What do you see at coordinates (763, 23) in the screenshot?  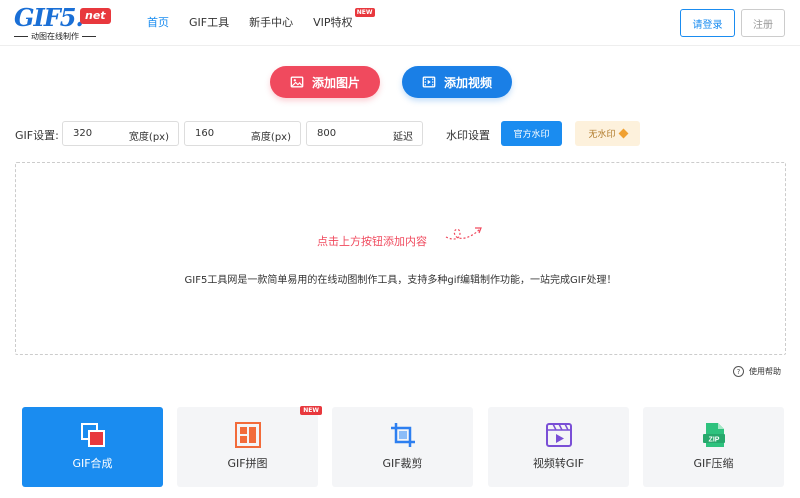 I see `register-button: 注册` at bounding box center [763, 23].